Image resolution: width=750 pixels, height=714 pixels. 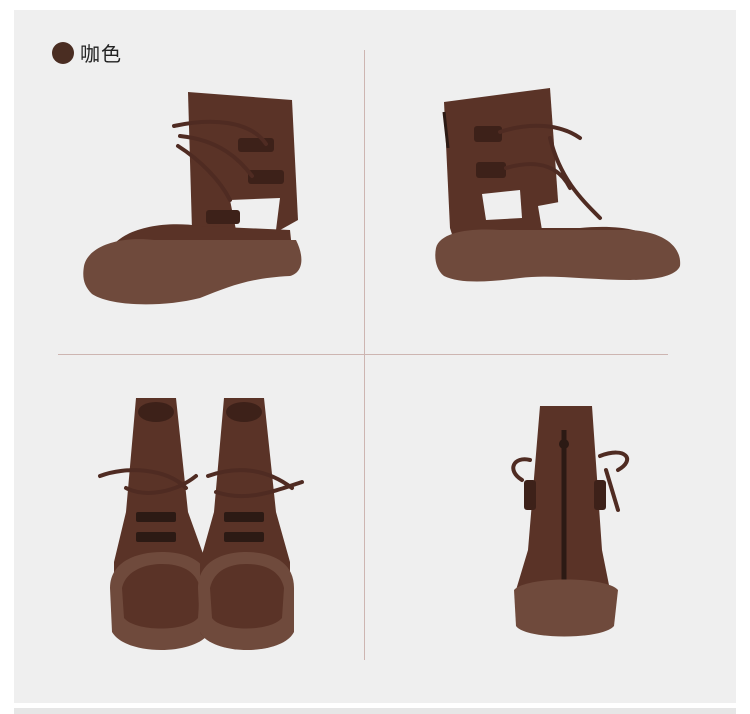 I want to click on bottom-bar, so click(x=375, y=711).